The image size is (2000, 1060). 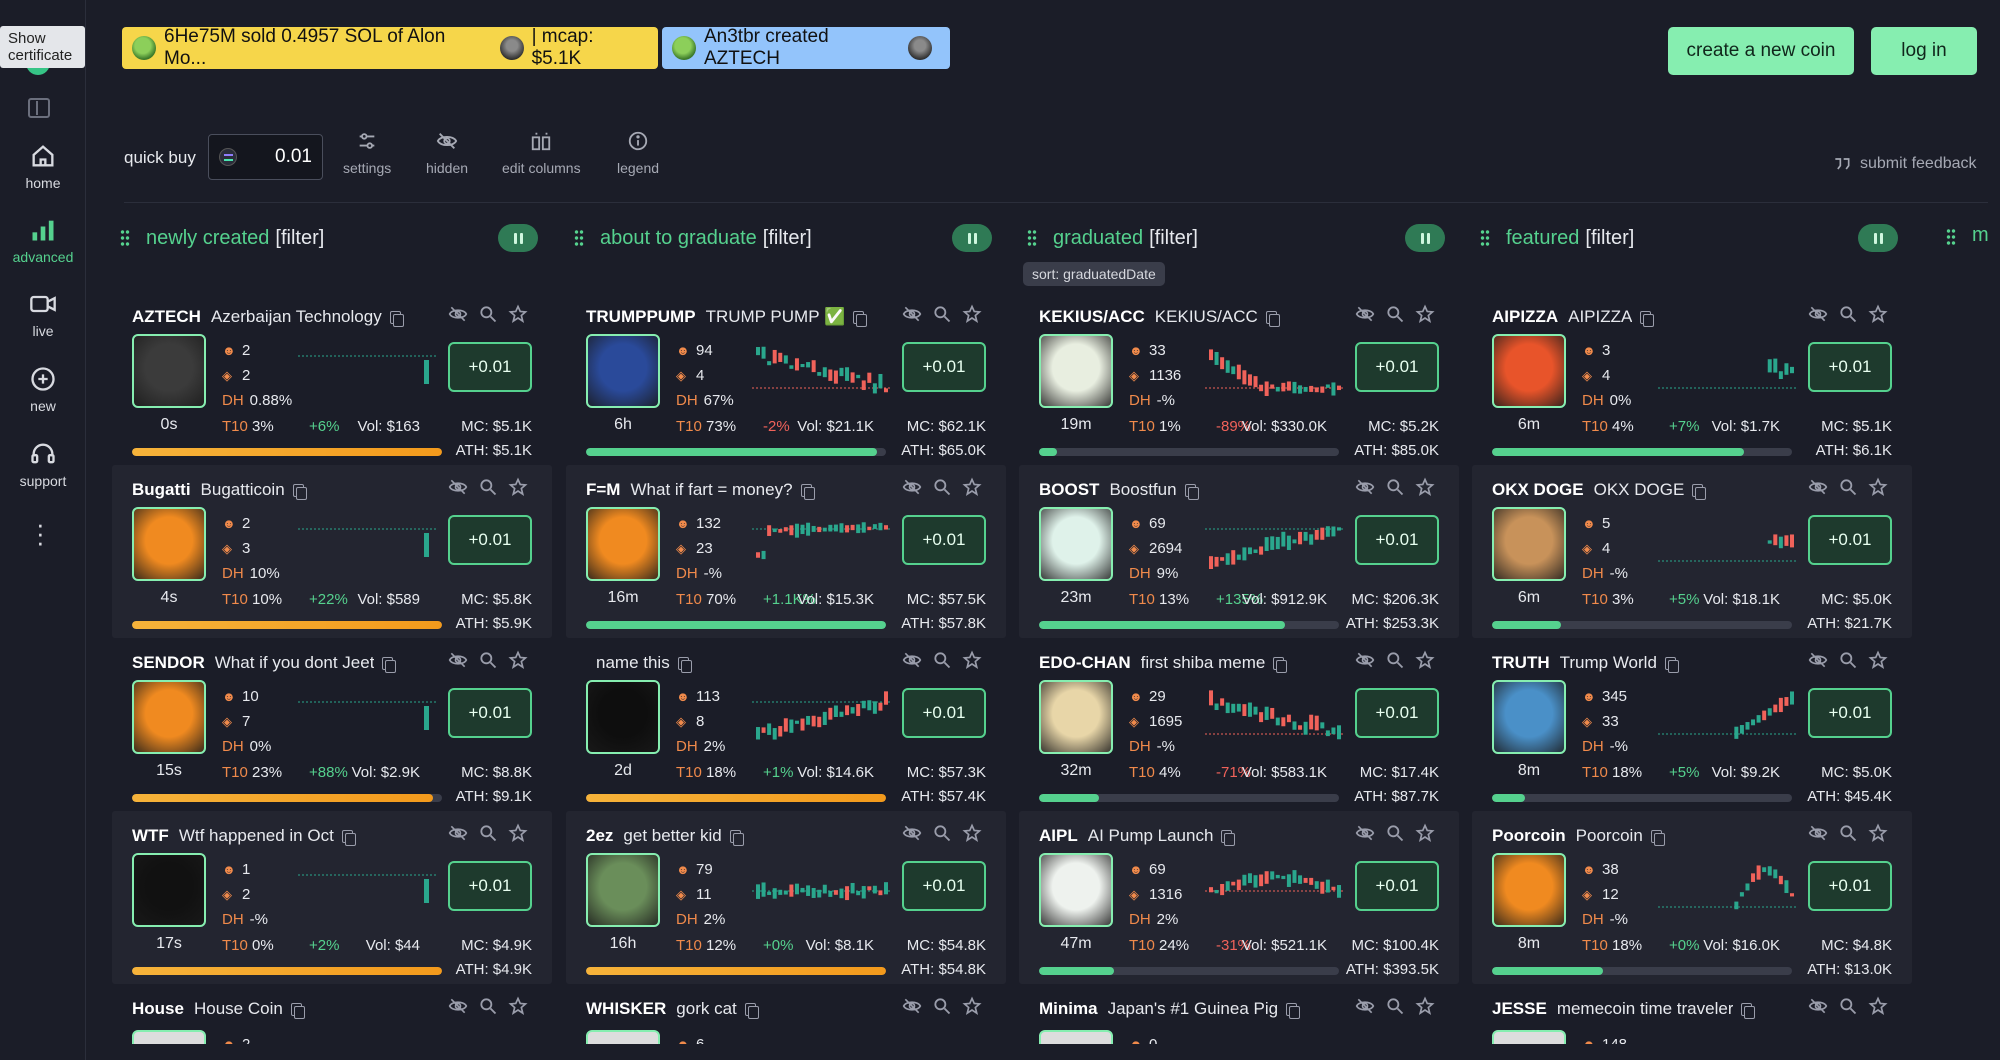 What do you see at coordinates (447, 153) in the screenshot?
I see `hidden-button: hidden` at bounding box center [447, 153].